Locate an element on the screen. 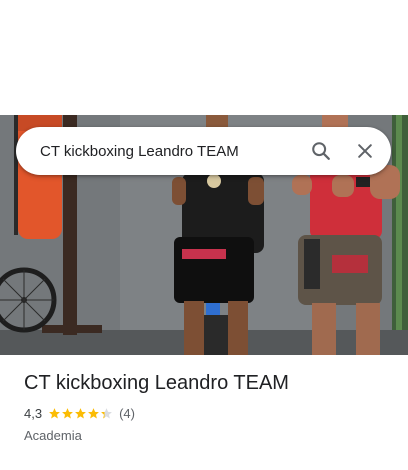  place-category: Academia is located at coordinates (53, 435).